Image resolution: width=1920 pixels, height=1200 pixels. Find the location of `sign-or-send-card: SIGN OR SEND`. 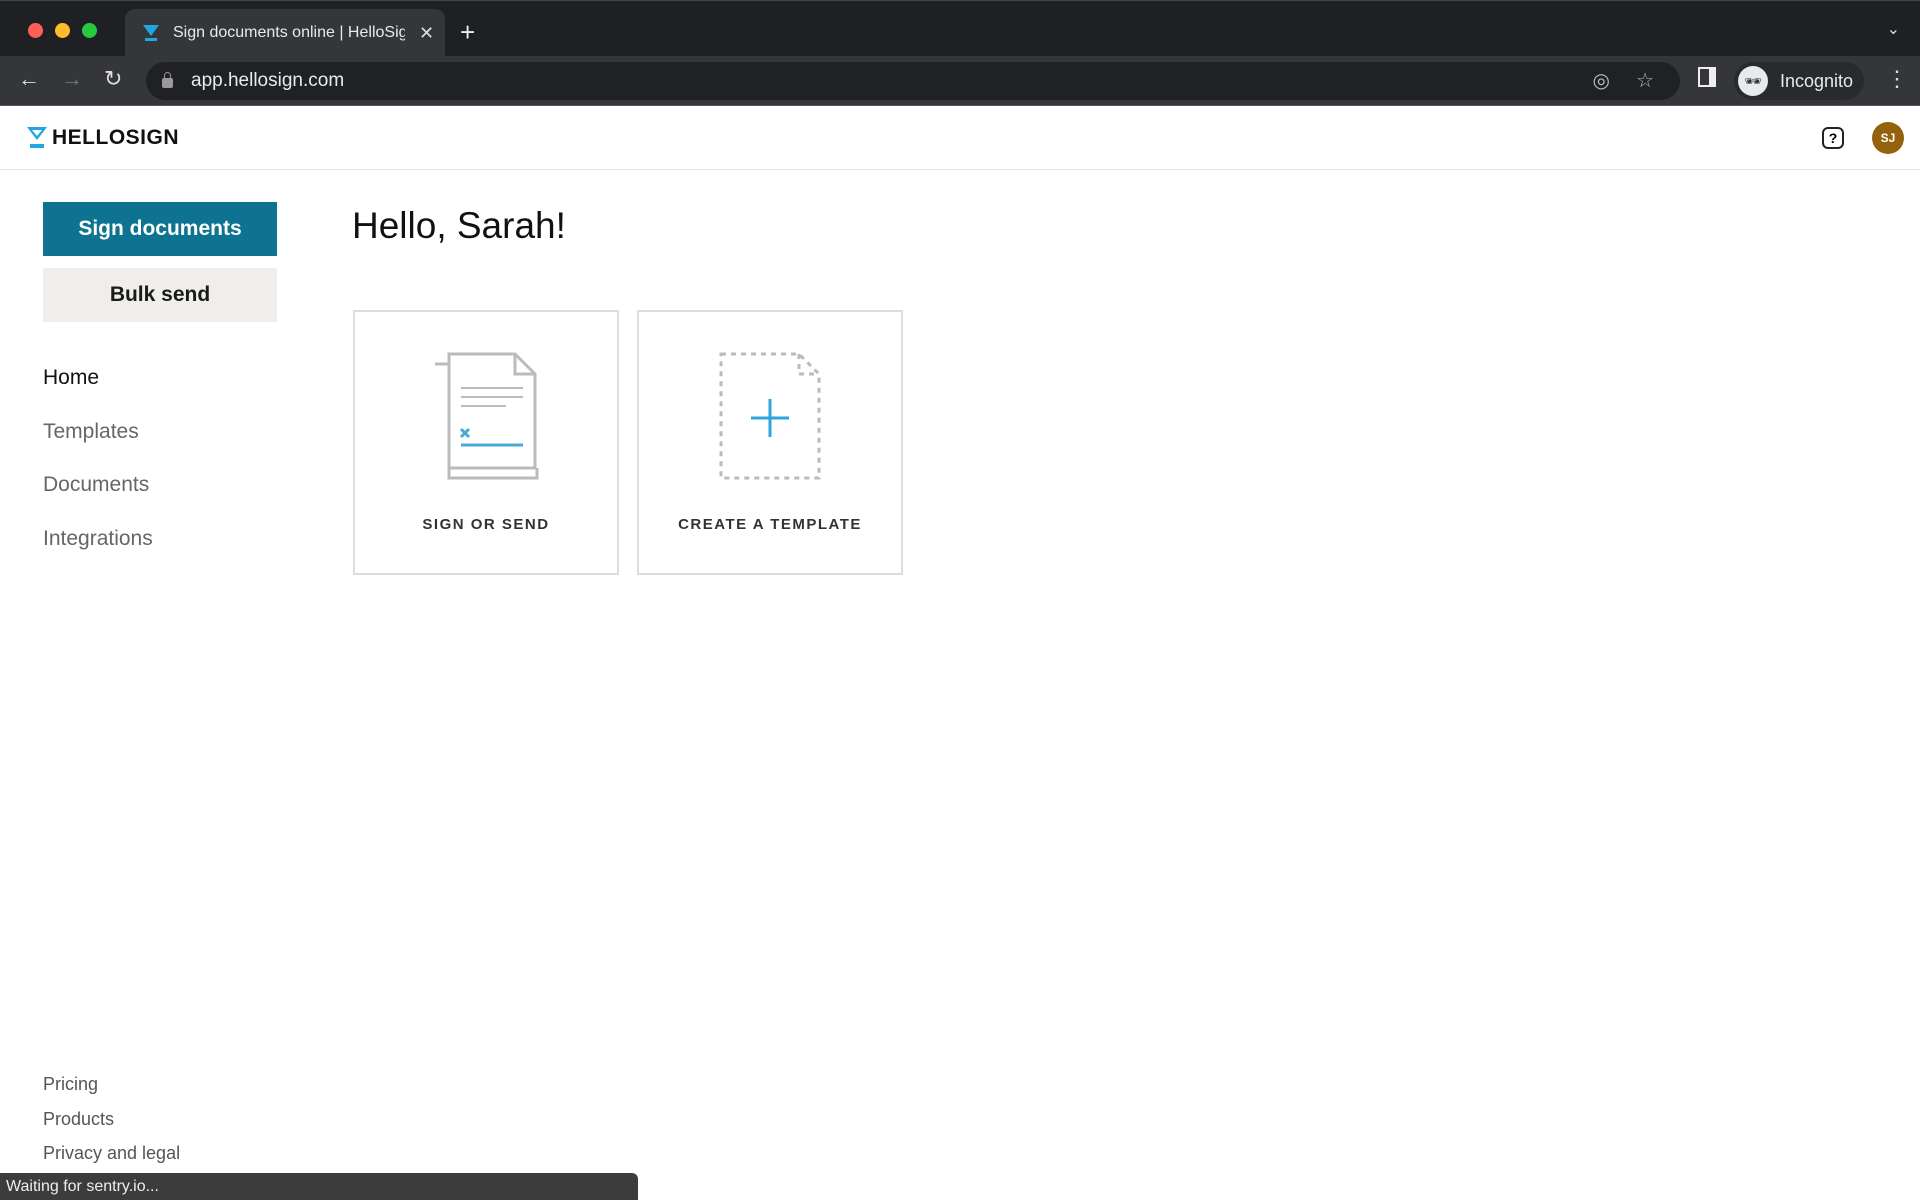

sign-or-send-card: SIGN OR SEND is located at coordinates (486, 442).